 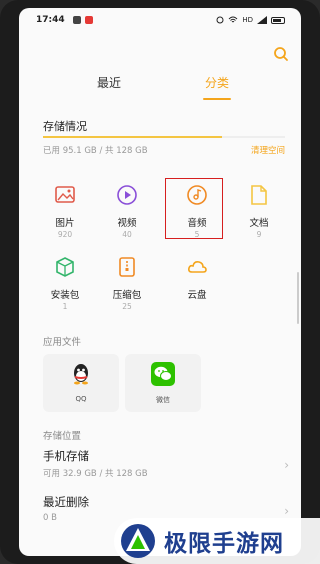 I want to click on category-archives: 压缩包 25, so click(x=127, y=288).